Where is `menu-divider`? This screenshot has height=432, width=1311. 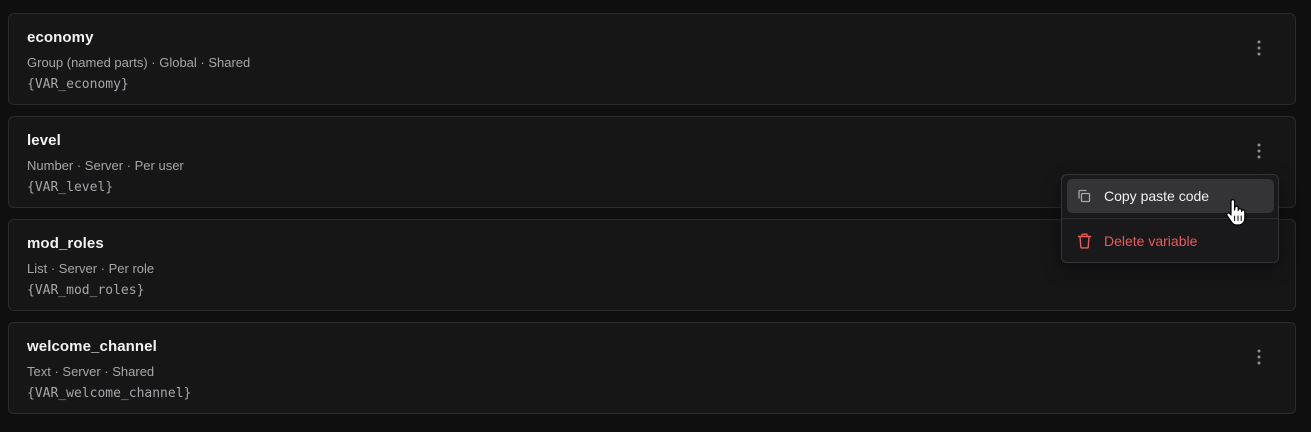 menu-divider is located at coordinates (1170, 218).